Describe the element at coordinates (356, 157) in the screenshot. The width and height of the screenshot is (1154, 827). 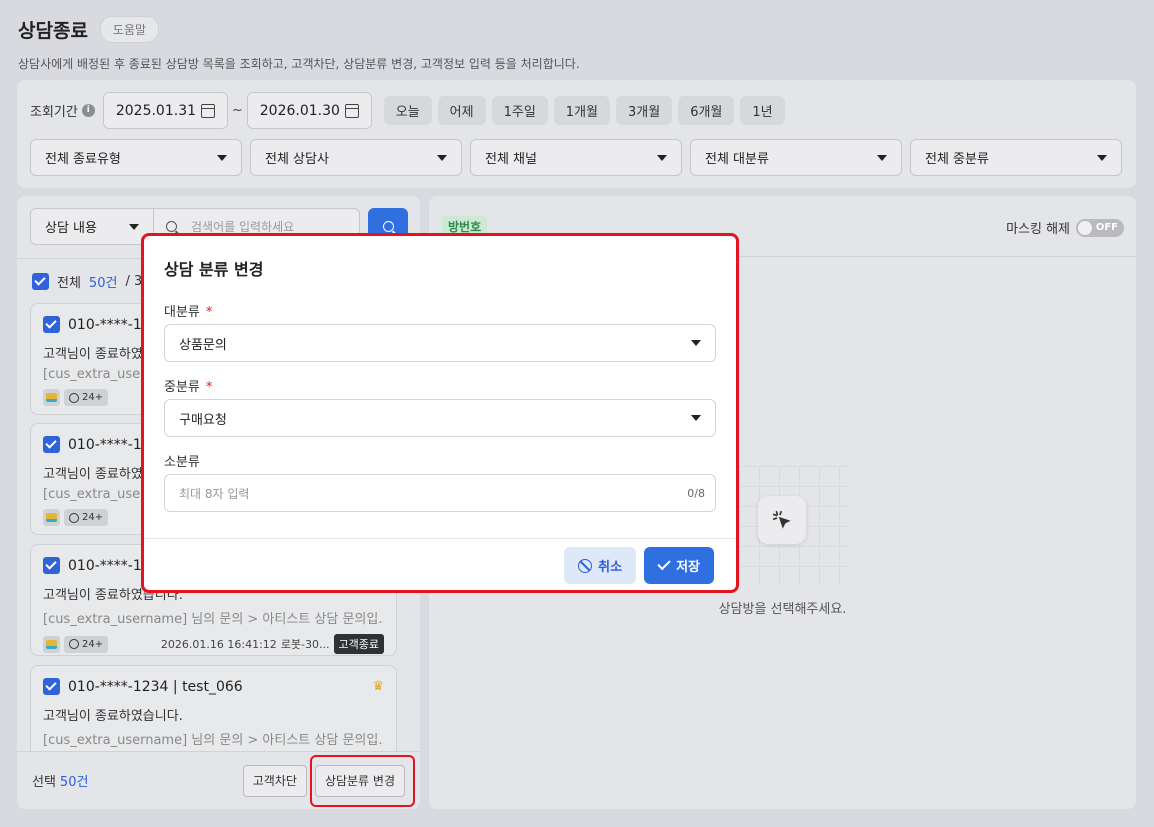
I see `agent-select: 전체 상담사` at that location.